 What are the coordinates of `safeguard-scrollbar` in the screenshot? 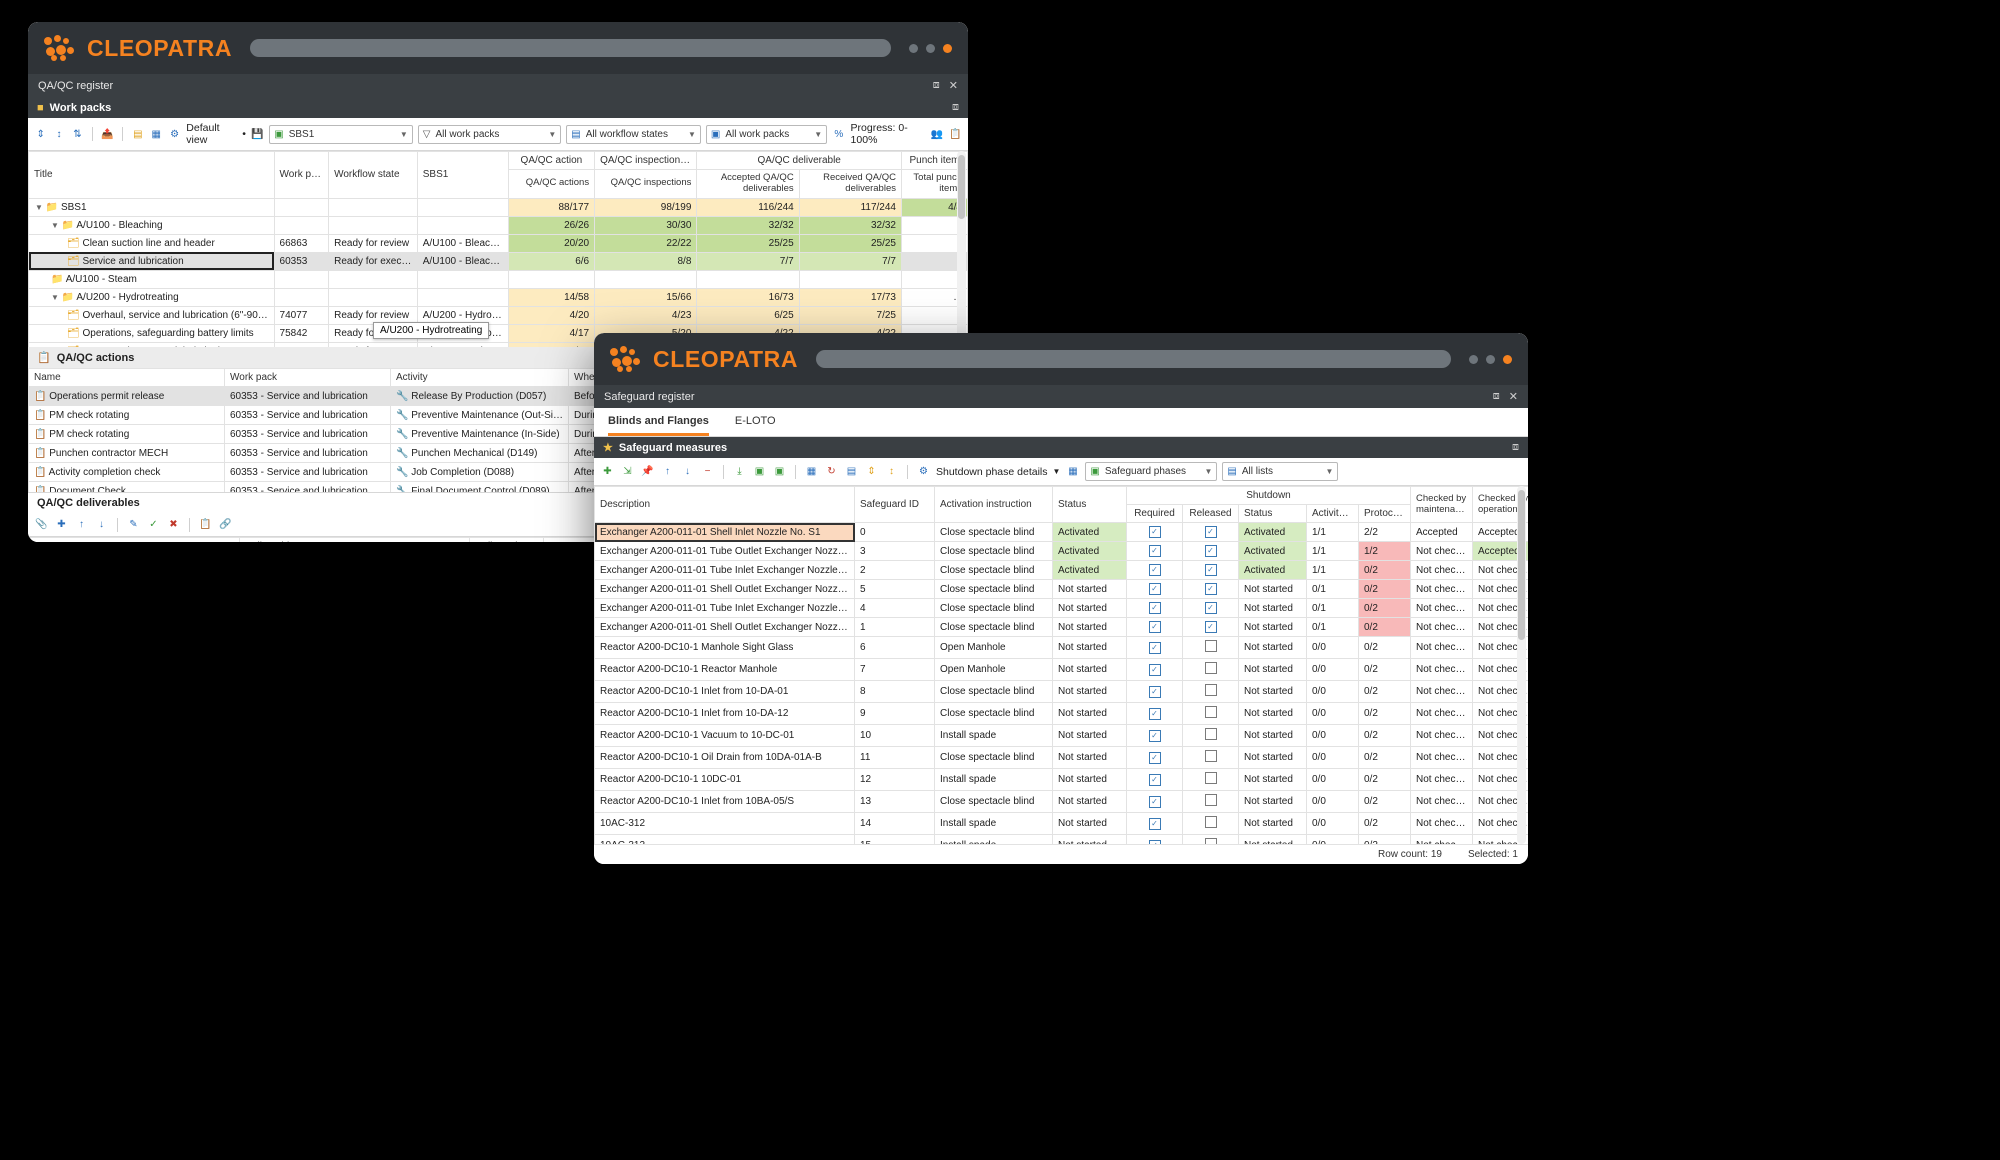 It's located at (1521, 665).